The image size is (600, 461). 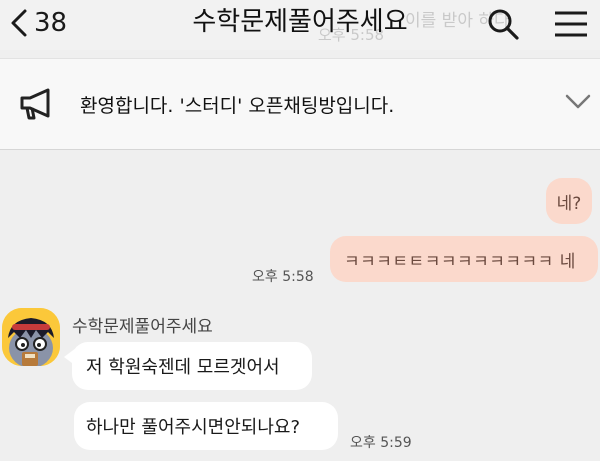 I want to click on message-timestamp: 오후 5:58, so click(x=283, y=277).